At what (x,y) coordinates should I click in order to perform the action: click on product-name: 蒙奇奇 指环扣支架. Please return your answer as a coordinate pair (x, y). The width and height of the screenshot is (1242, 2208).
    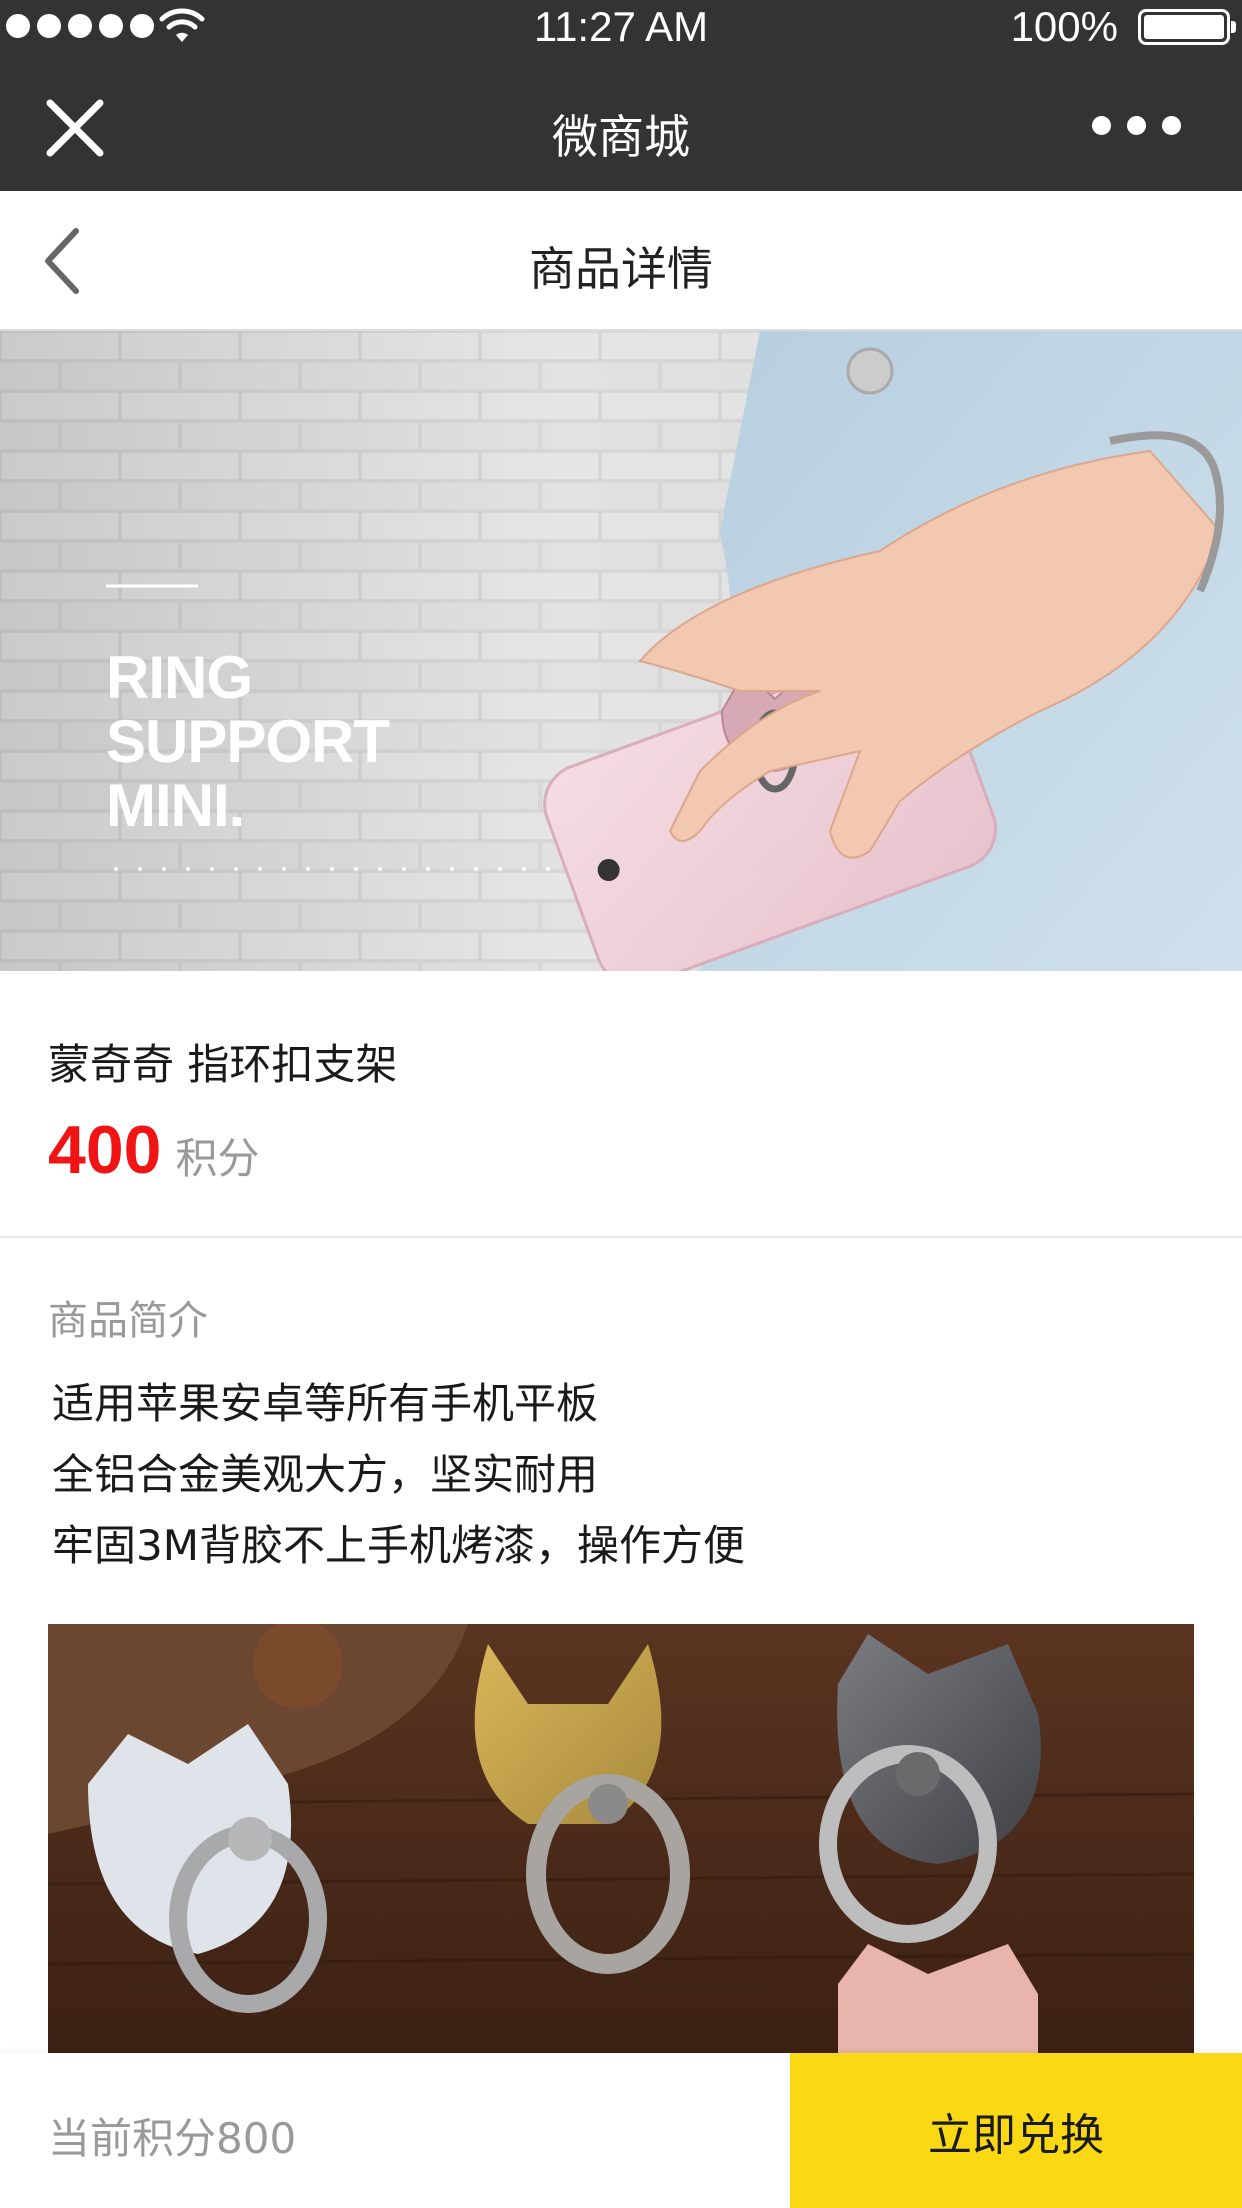
    Looking at the image, I should click on (223, 1064).